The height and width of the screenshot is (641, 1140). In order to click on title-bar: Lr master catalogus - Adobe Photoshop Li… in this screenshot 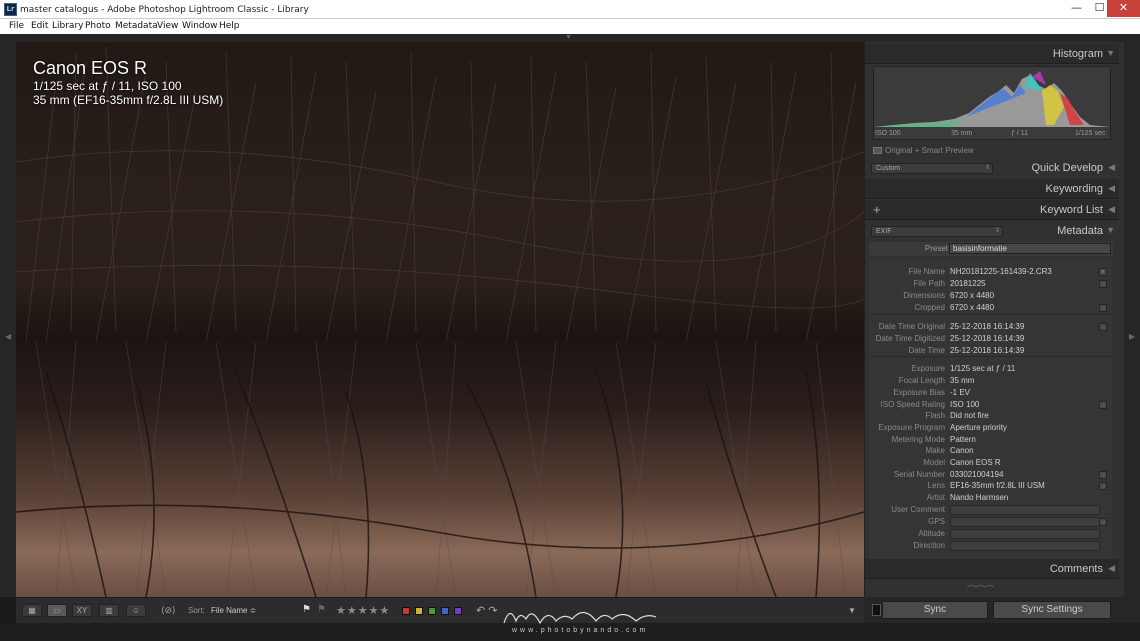, I will do `click(570, 9)`.